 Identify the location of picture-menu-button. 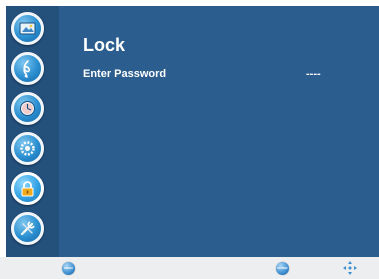
(27, 28).